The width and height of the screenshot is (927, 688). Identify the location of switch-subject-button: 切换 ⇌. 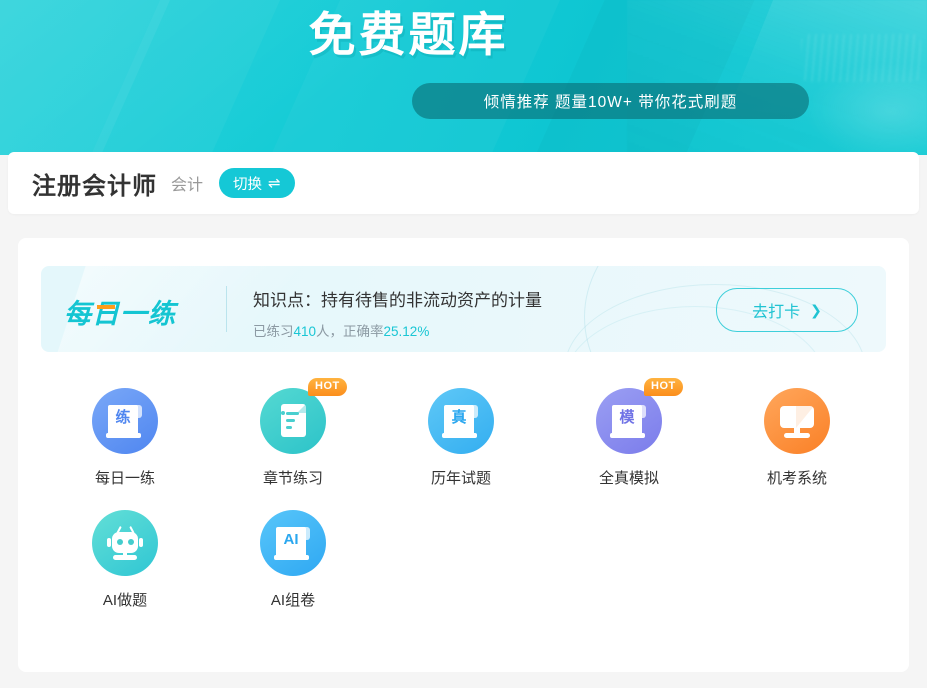
(257, 183).